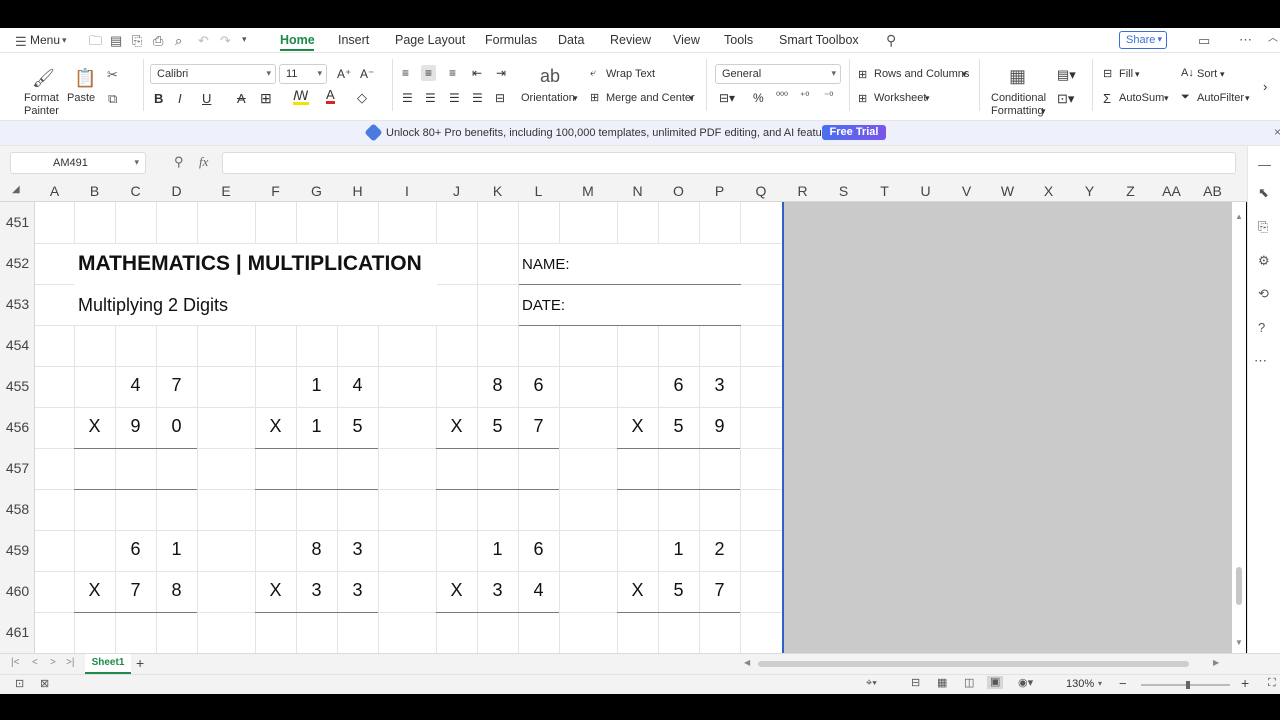 Image resolution: width=1280 pixels, height=720 pixels. I want to click on minimize-panel-icon: —, so click(1264, 164).